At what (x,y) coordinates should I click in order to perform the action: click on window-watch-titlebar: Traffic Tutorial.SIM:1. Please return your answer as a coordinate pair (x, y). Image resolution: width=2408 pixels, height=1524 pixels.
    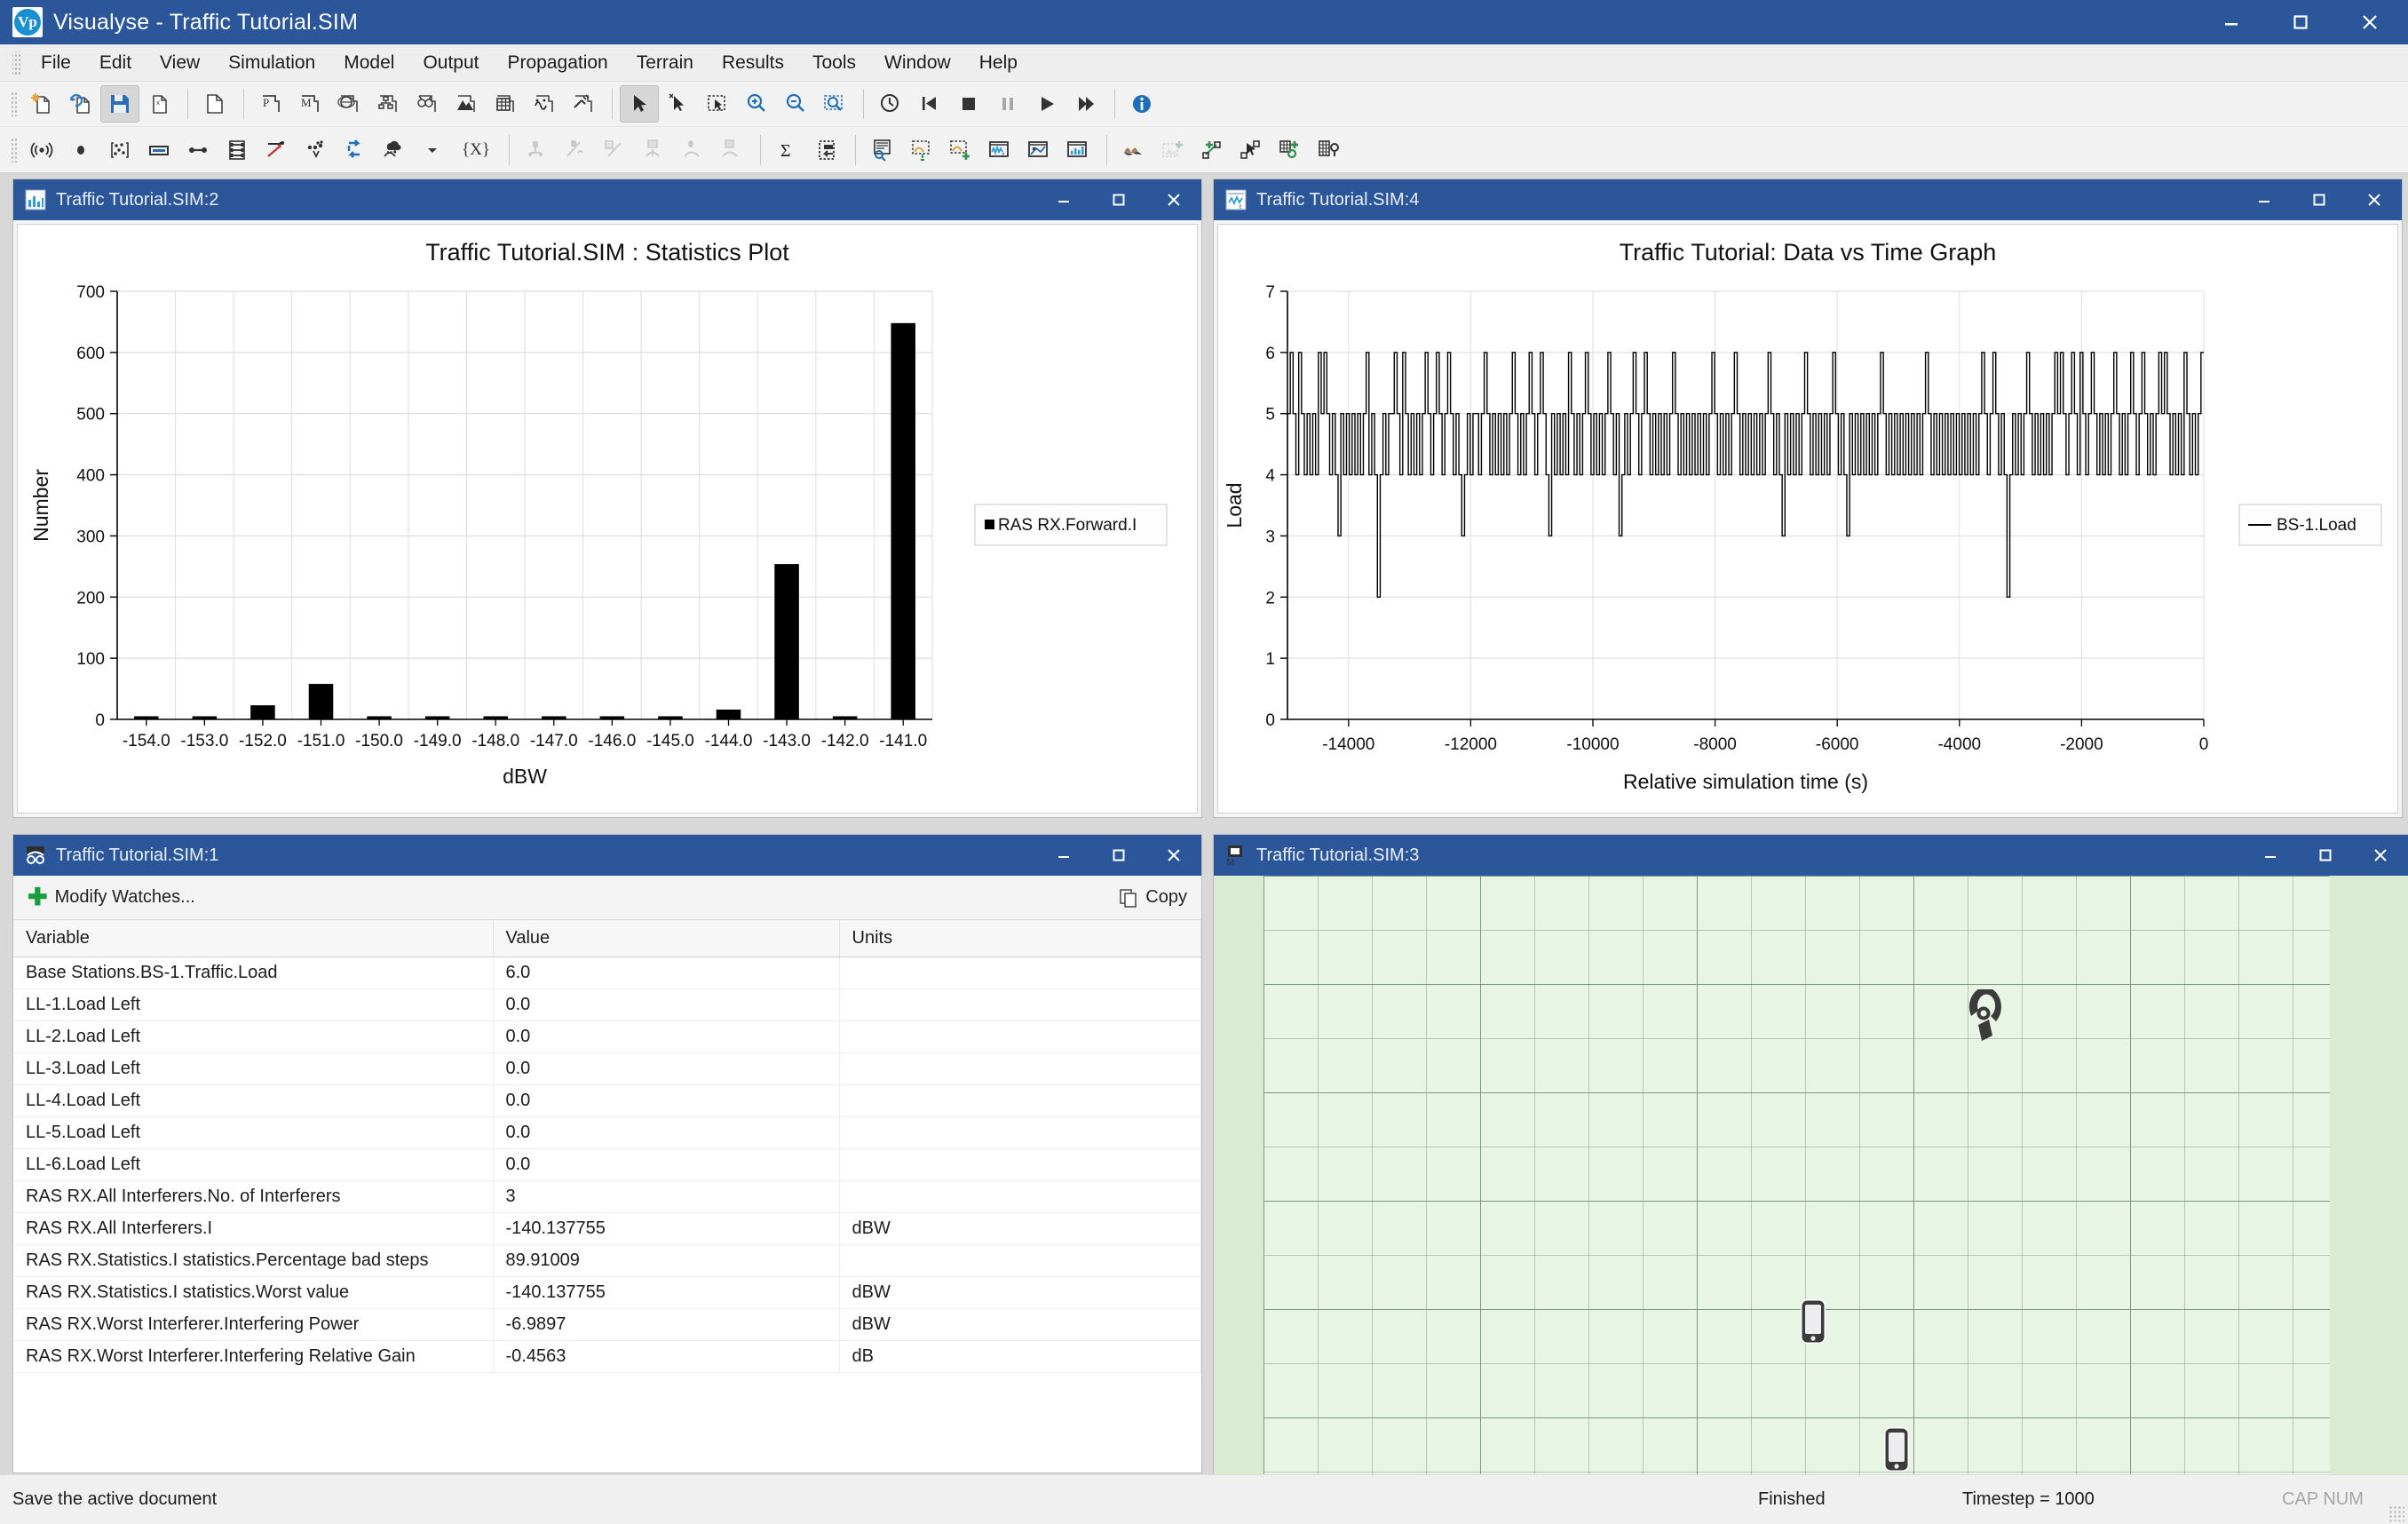
    Looking at the image, I should click on (607, 856).